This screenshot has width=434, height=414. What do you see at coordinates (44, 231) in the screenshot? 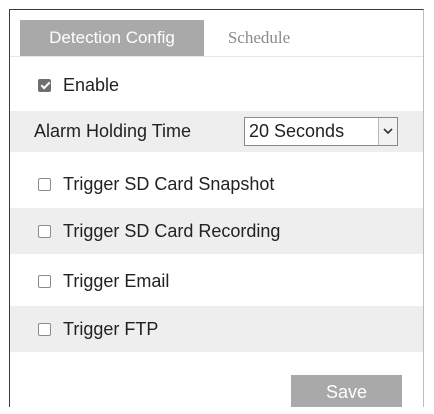
I see `trigger-sd-recording-checkbox` at bounding box center [44, 231].